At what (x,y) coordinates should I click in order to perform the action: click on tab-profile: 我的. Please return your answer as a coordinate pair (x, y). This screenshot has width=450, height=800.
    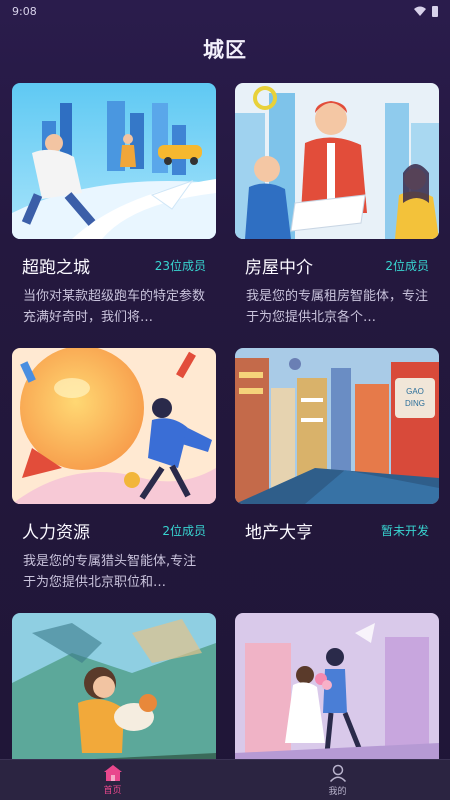
    Looking at the image, I should click on (337, 780).